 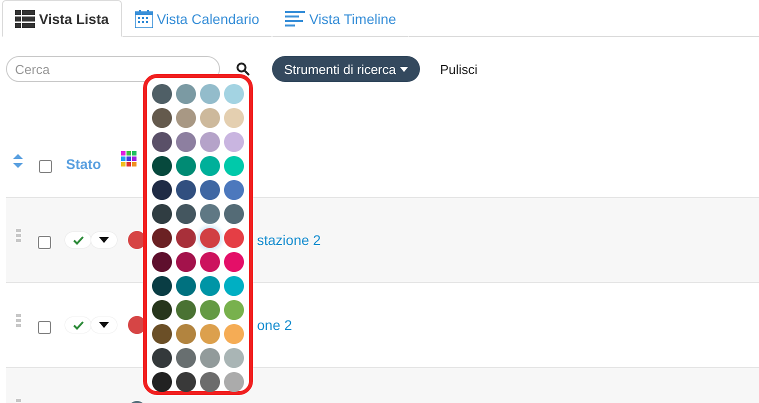 What do you see at coordinates (341, 18) in the screenshot?
I see `view-tab: Vista Timeline` at bounding box center [341, 18].